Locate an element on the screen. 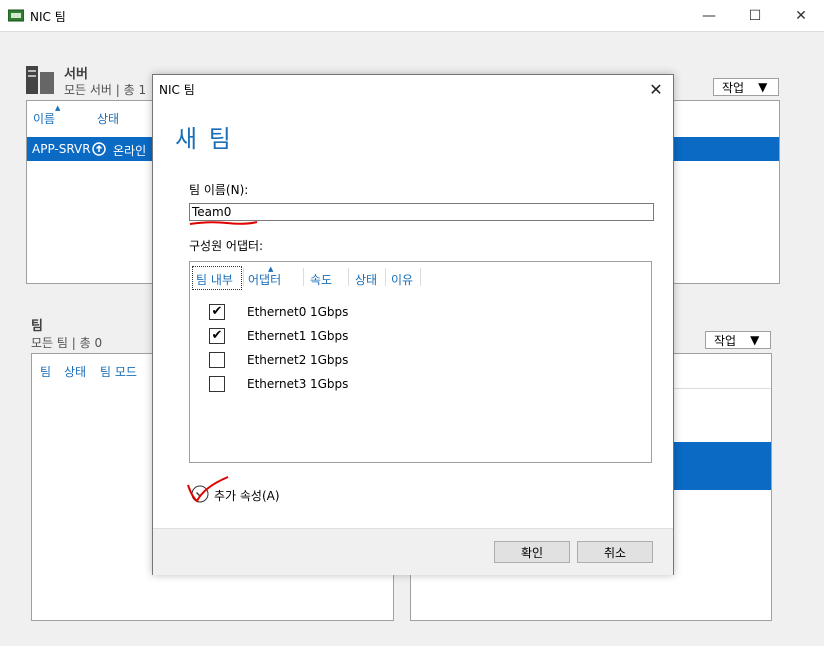  minimize-button: — is located at coordinates (709, 15).